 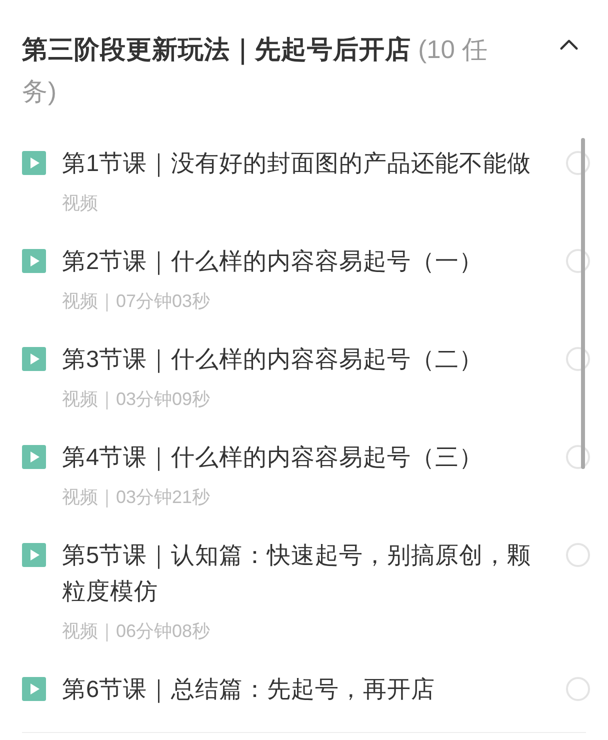 I want to click on lesson-meta: 视频, so click(x=80, y=203).